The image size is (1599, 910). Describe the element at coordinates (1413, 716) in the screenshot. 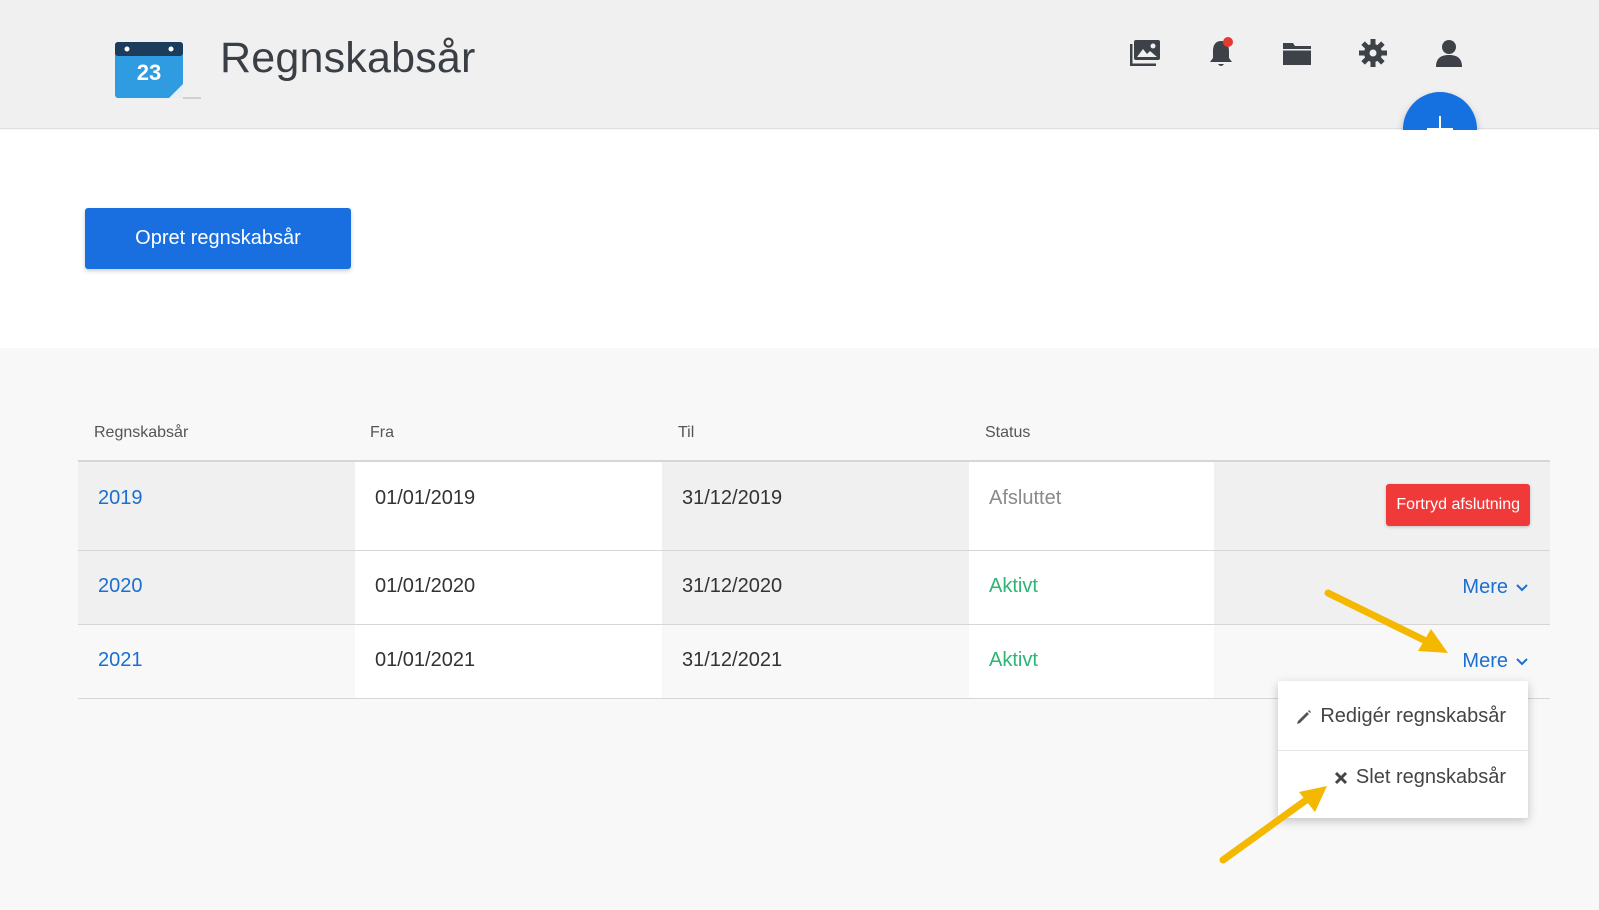

I see `menu-item-label: Redigér regnskabsår` at that location.